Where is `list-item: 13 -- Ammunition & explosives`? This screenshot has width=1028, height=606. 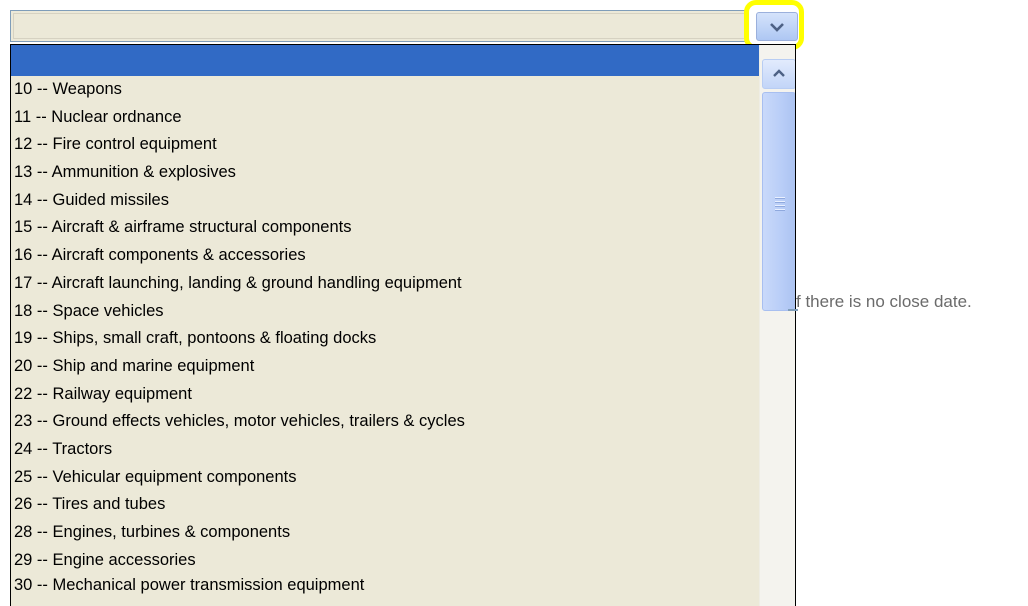
list-item: 13 -- Ammunition & explosives is located at coordinates (385, 173).